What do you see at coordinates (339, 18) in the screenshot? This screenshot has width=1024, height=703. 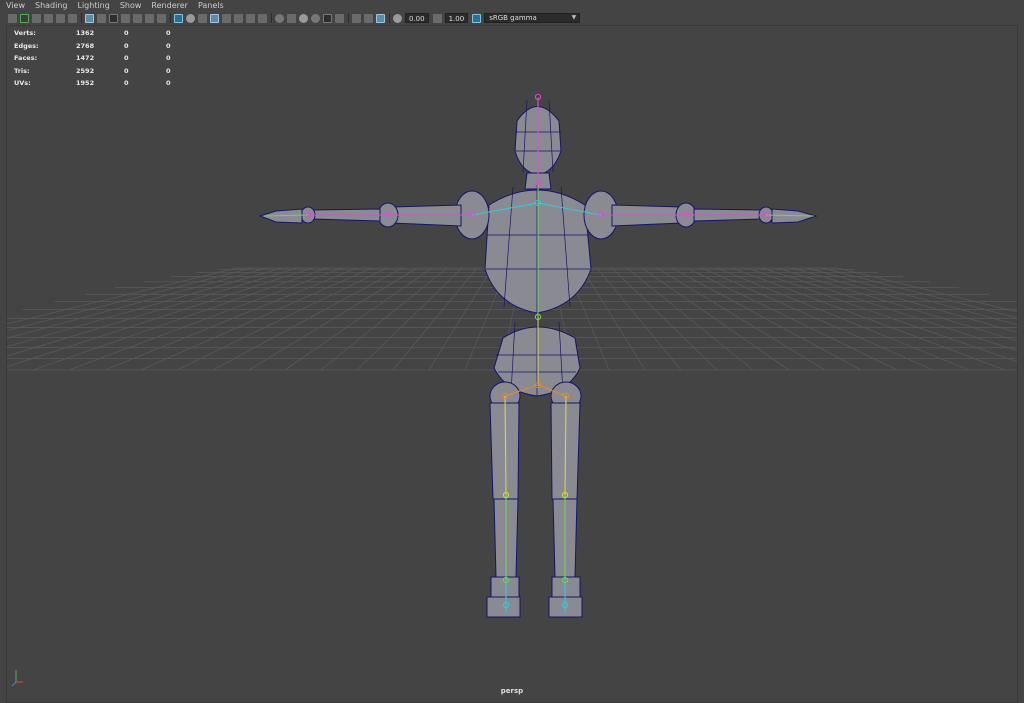 I see `xray-joints-icon` at bounding box center [339, 18].